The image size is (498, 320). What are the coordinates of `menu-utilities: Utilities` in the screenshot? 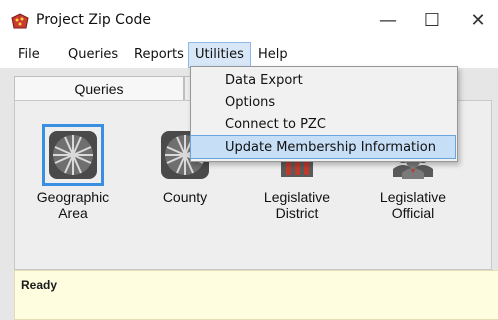 It's located at (219, 55).